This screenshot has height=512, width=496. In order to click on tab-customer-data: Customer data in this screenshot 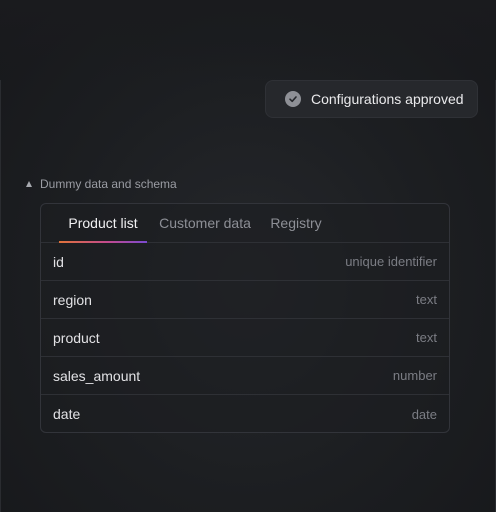, I will do `click(205, 223)`.